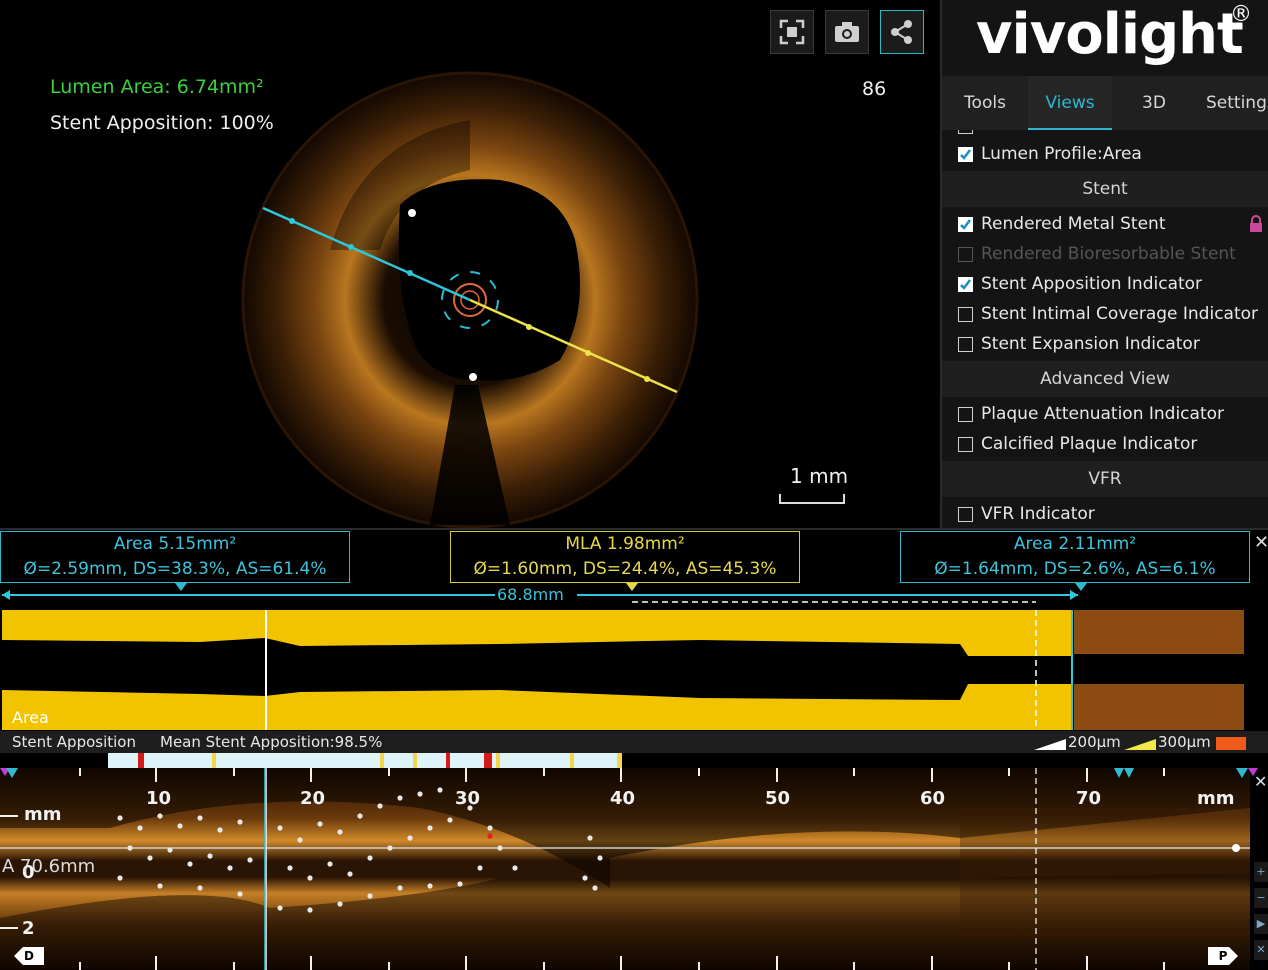 This screenshot has width=1268, height=970. What do you see at coordinates (1094, 742) in the screenshot?
I see `legend-200um: 200µm` at bounding box center [1094, 742].